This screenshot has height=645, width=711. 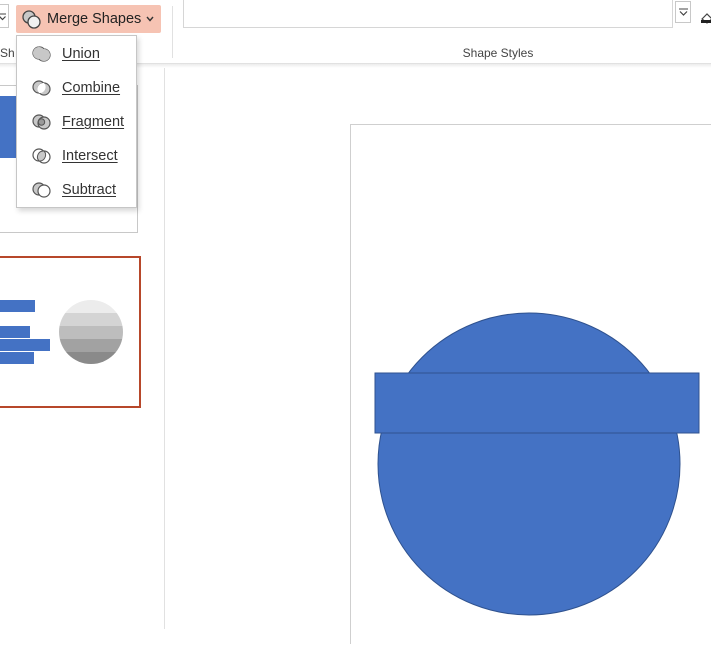 I want to click on merge-shapes-button: Merge Shapes, so click(x=88, y=19).